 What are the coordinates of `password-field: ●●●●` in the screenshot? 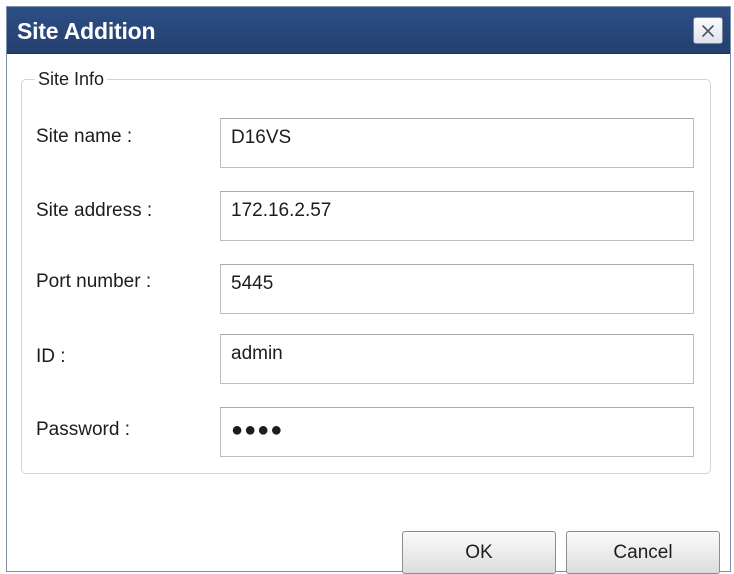 It's located at (457, 432).